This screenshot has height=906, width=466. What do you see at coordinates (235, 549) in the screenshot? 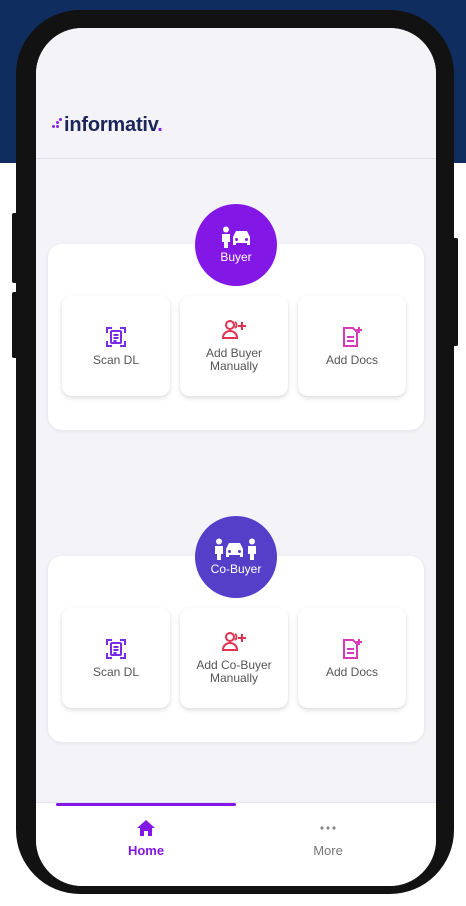
I see `persons-car-icon` at bounding box center [235, 549].